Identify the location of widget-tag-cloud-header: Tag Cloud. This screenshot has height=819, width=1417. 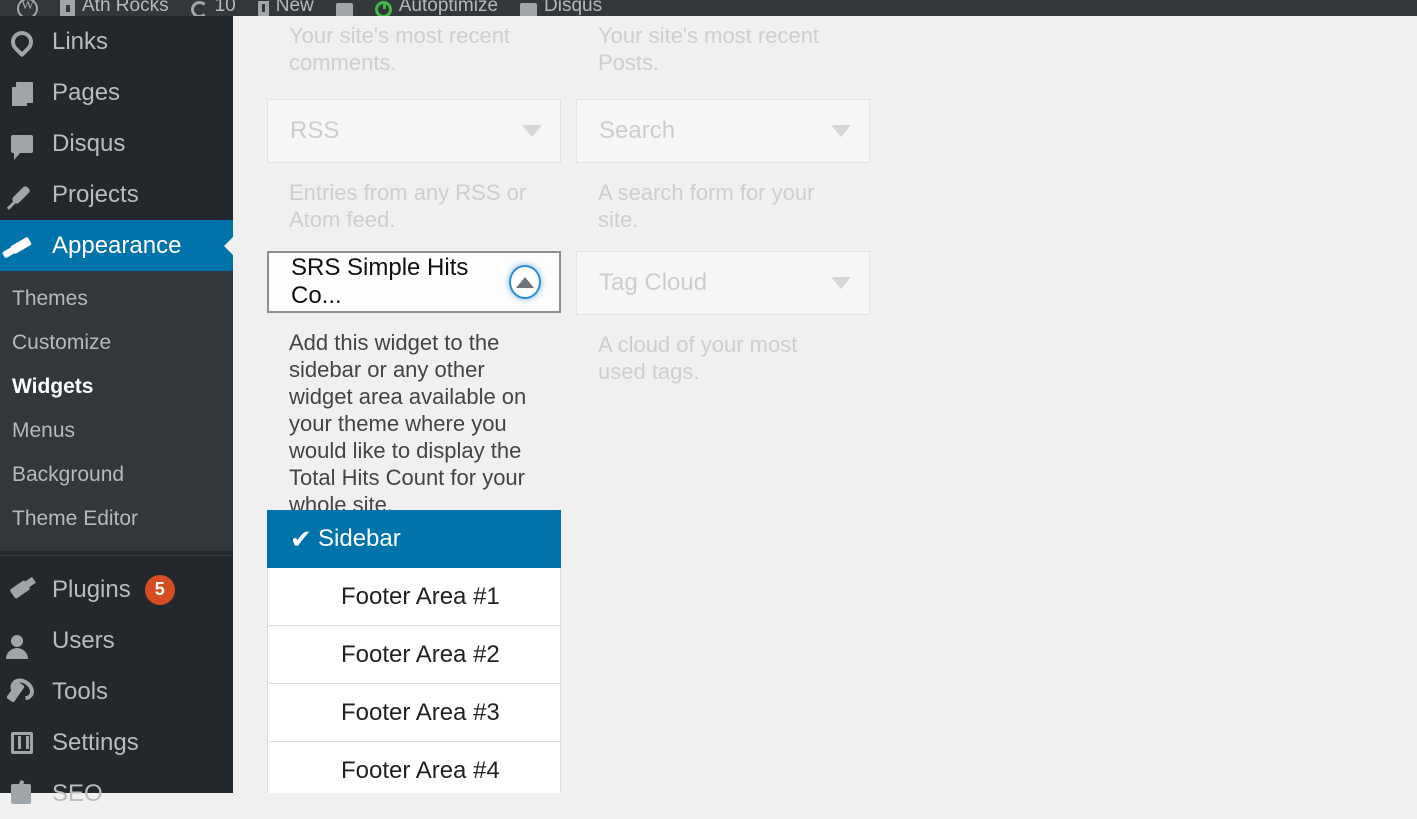
(723, 283).